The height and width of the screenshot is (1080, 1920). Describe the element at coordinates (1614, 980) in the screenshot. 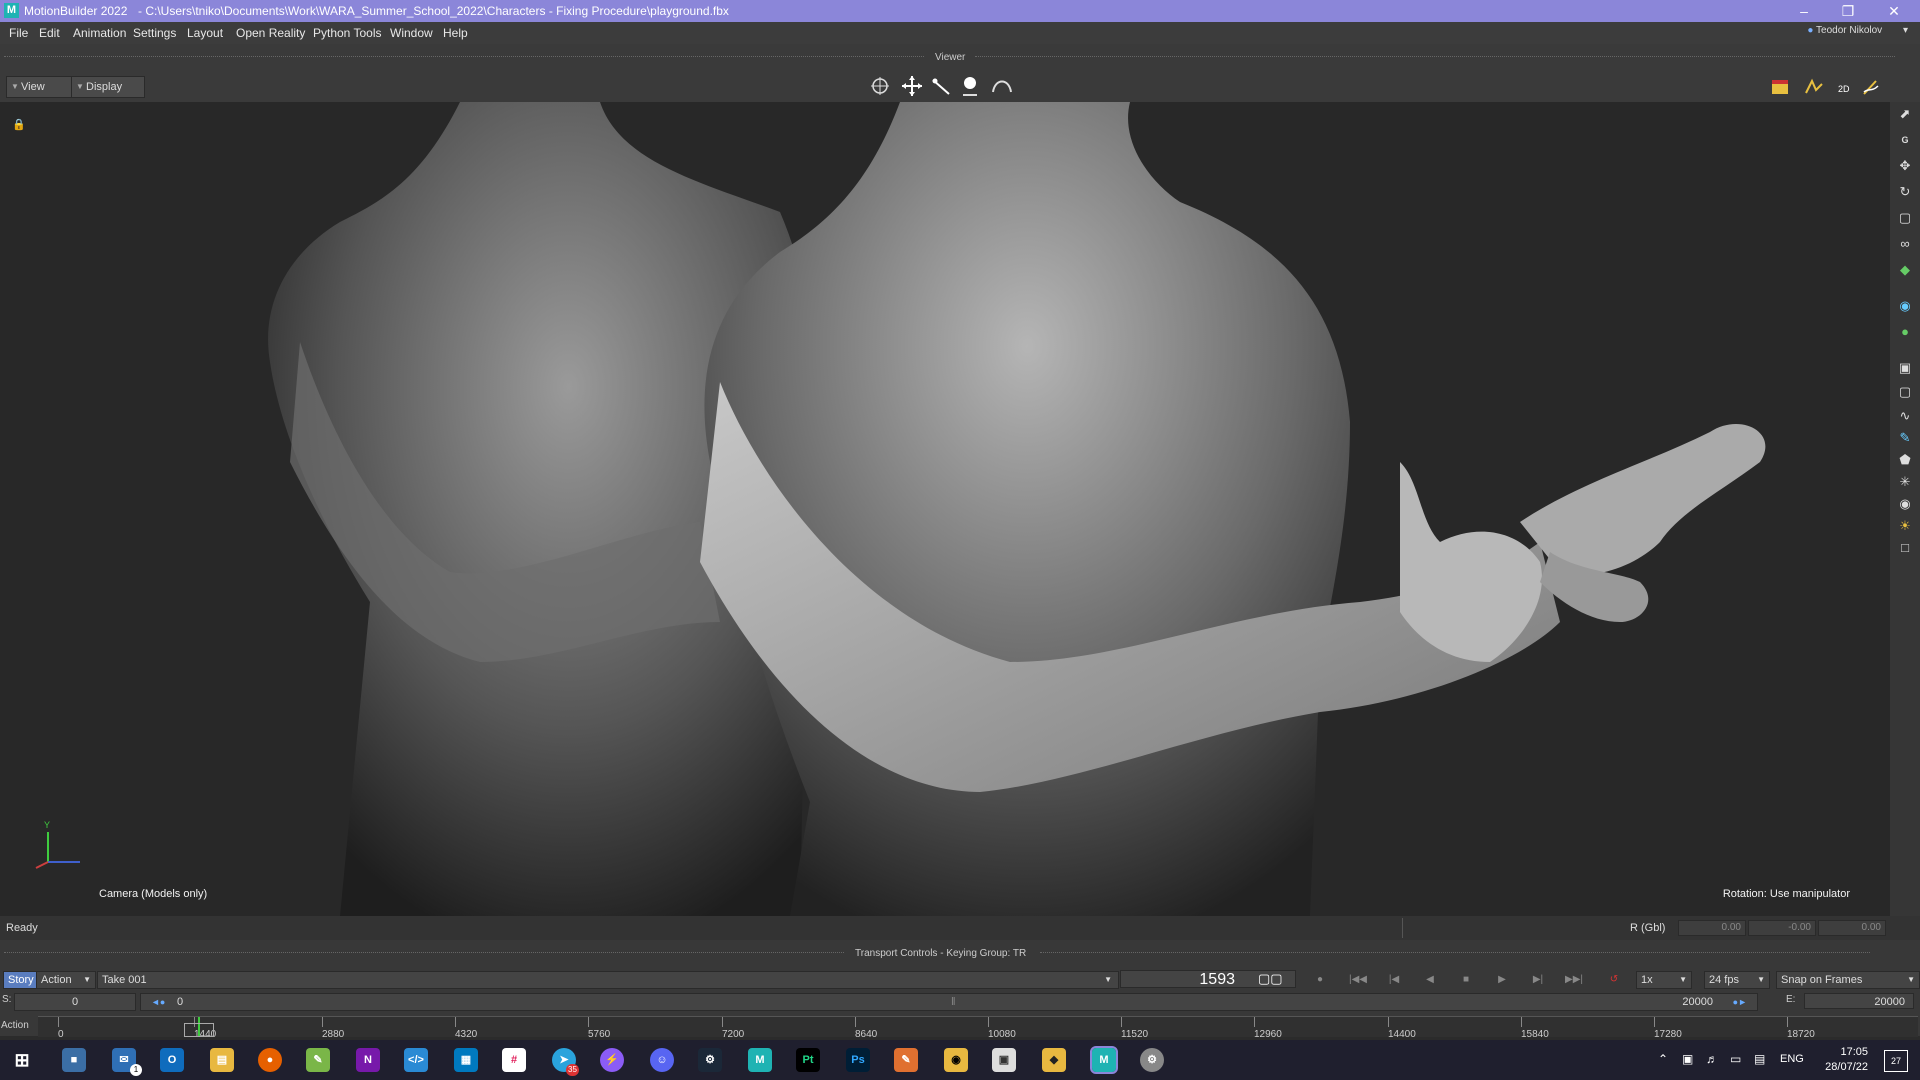

I see `loop-icon: ↺` at that location.